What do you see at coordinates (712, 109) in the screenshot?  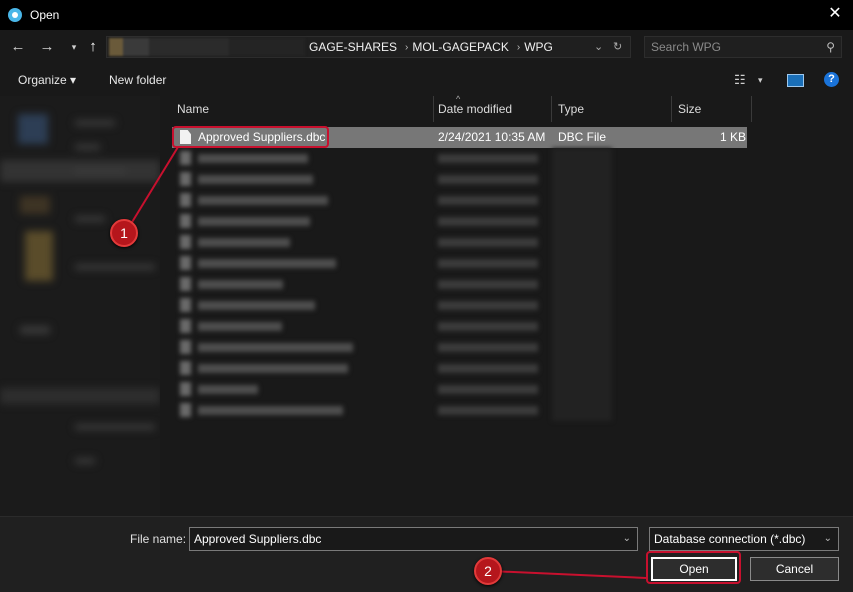 I see `column-header-size: Size` at bounding box center [712, 109].